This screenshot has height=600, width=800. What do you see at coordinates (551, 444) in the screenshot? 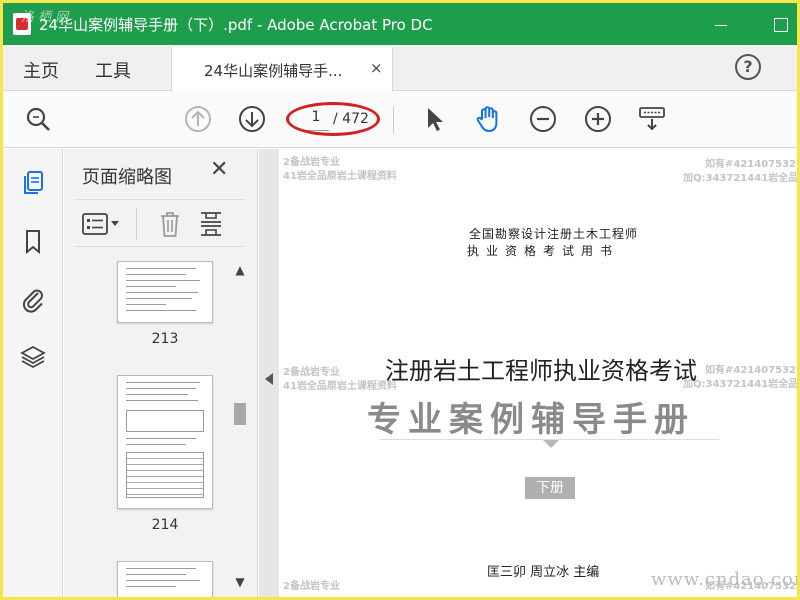
I see `doc-triangle-ornament` at bounding box center [551, 444].